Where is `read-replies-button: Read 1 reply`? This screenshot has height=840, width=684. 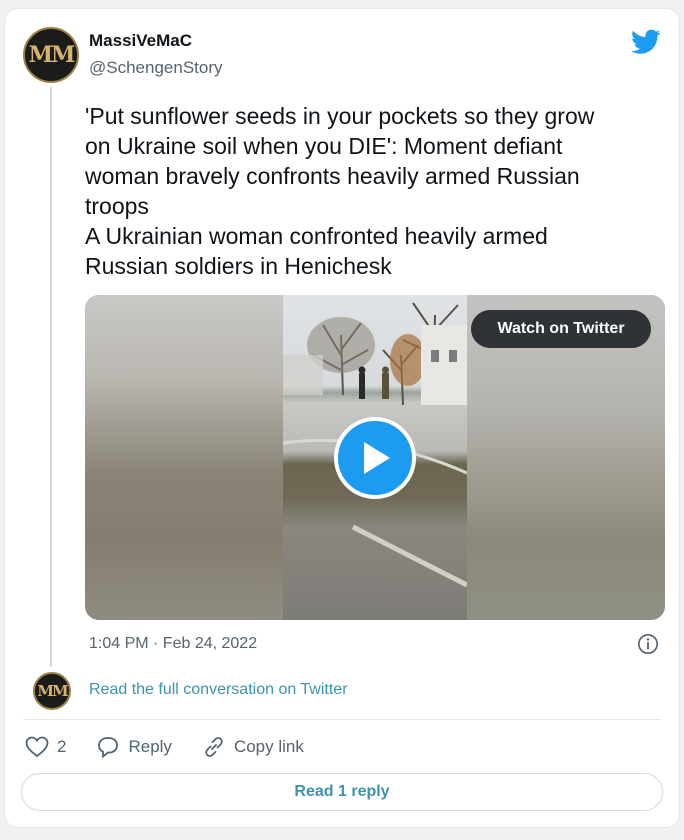
read-replies-button: Read 1 reply is located at coordinates (342, 792).